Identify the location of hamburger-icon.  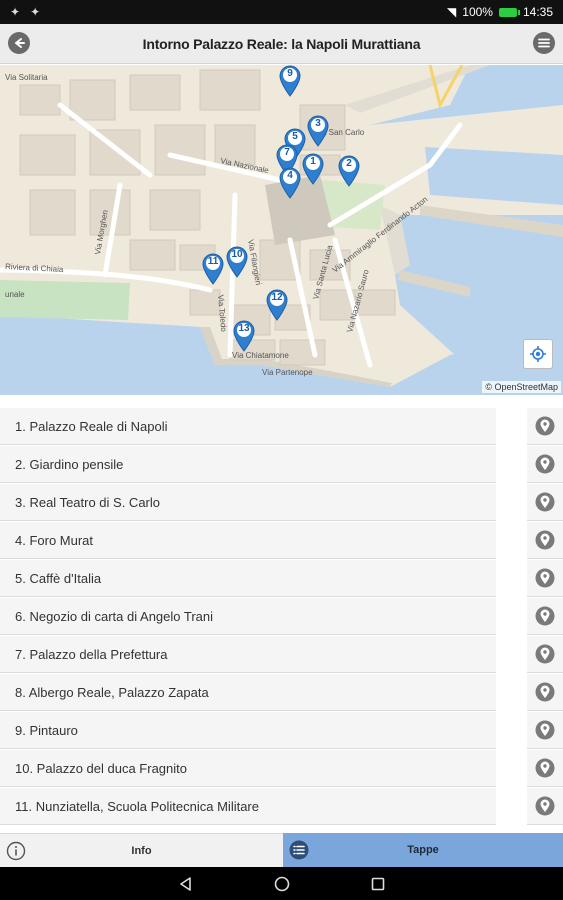
(544, 43).